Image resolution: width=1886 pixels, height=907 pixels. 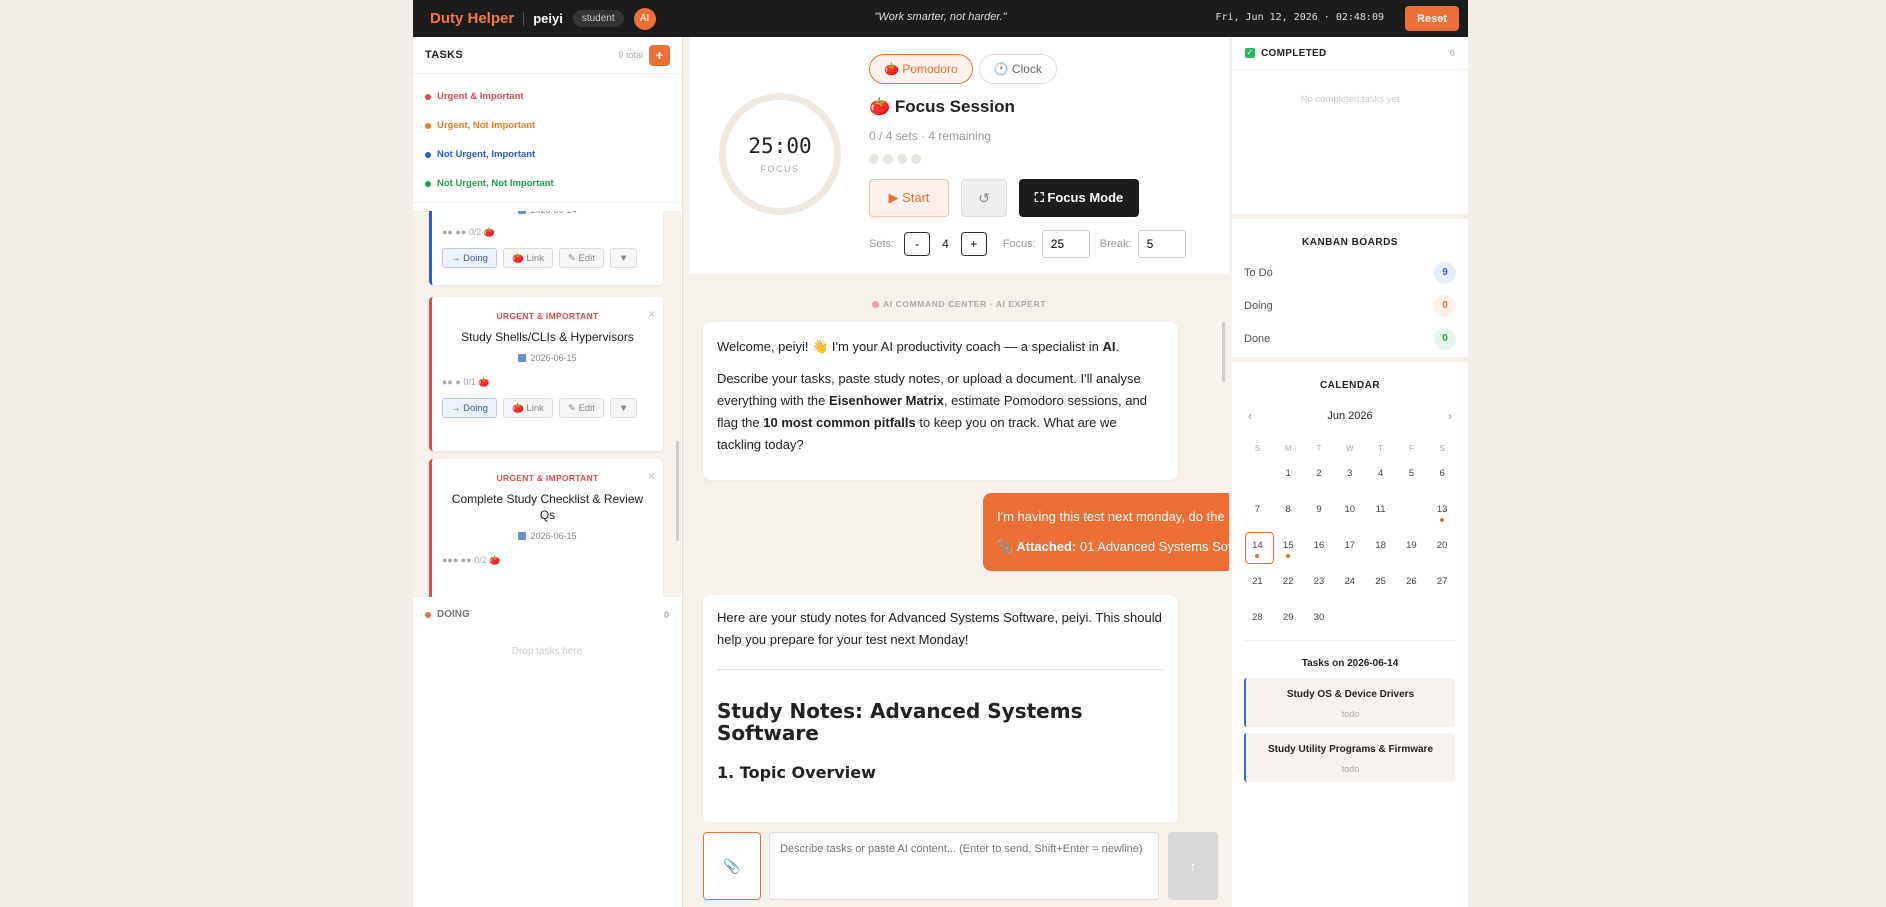 I want to click on legend-item-urgent-not-important: Urgent, Not Important, so click(x=547, y=125).